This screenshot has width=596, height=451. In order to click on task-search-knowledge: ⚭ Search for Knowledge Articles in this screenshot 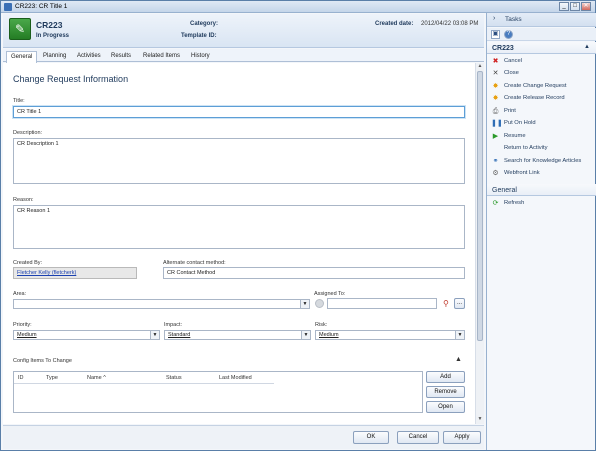, I will do `click(543, 161)`.